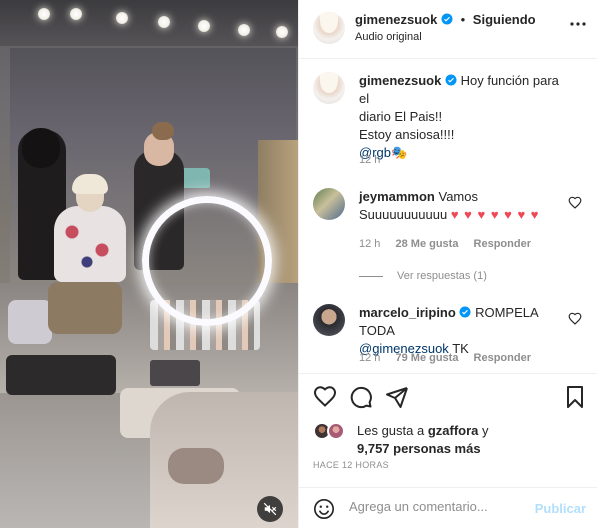 The height and width of the screenshot is (528, 597). I want to click on caption-time: 12 h, so click(375, 160).